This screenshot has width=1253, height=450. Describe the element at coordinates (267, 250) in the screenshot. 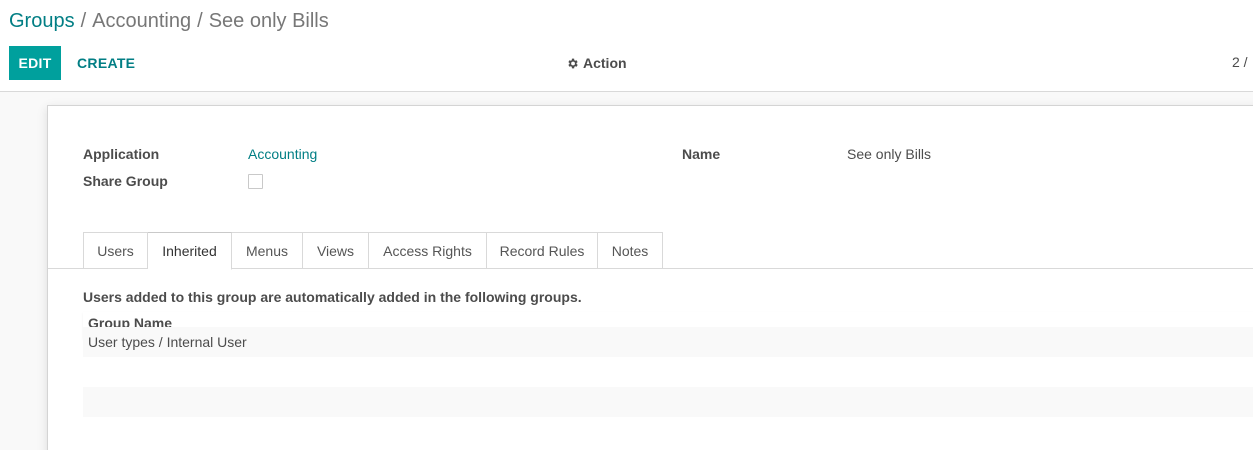

I see `tab-menus: Menus` at that location.